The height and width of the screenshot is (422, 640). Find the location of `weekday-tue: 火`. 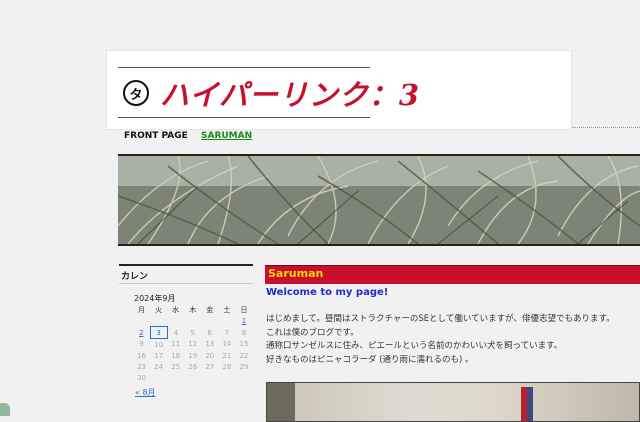

weekday-tue: 火 is located at coordinates (159, 309).